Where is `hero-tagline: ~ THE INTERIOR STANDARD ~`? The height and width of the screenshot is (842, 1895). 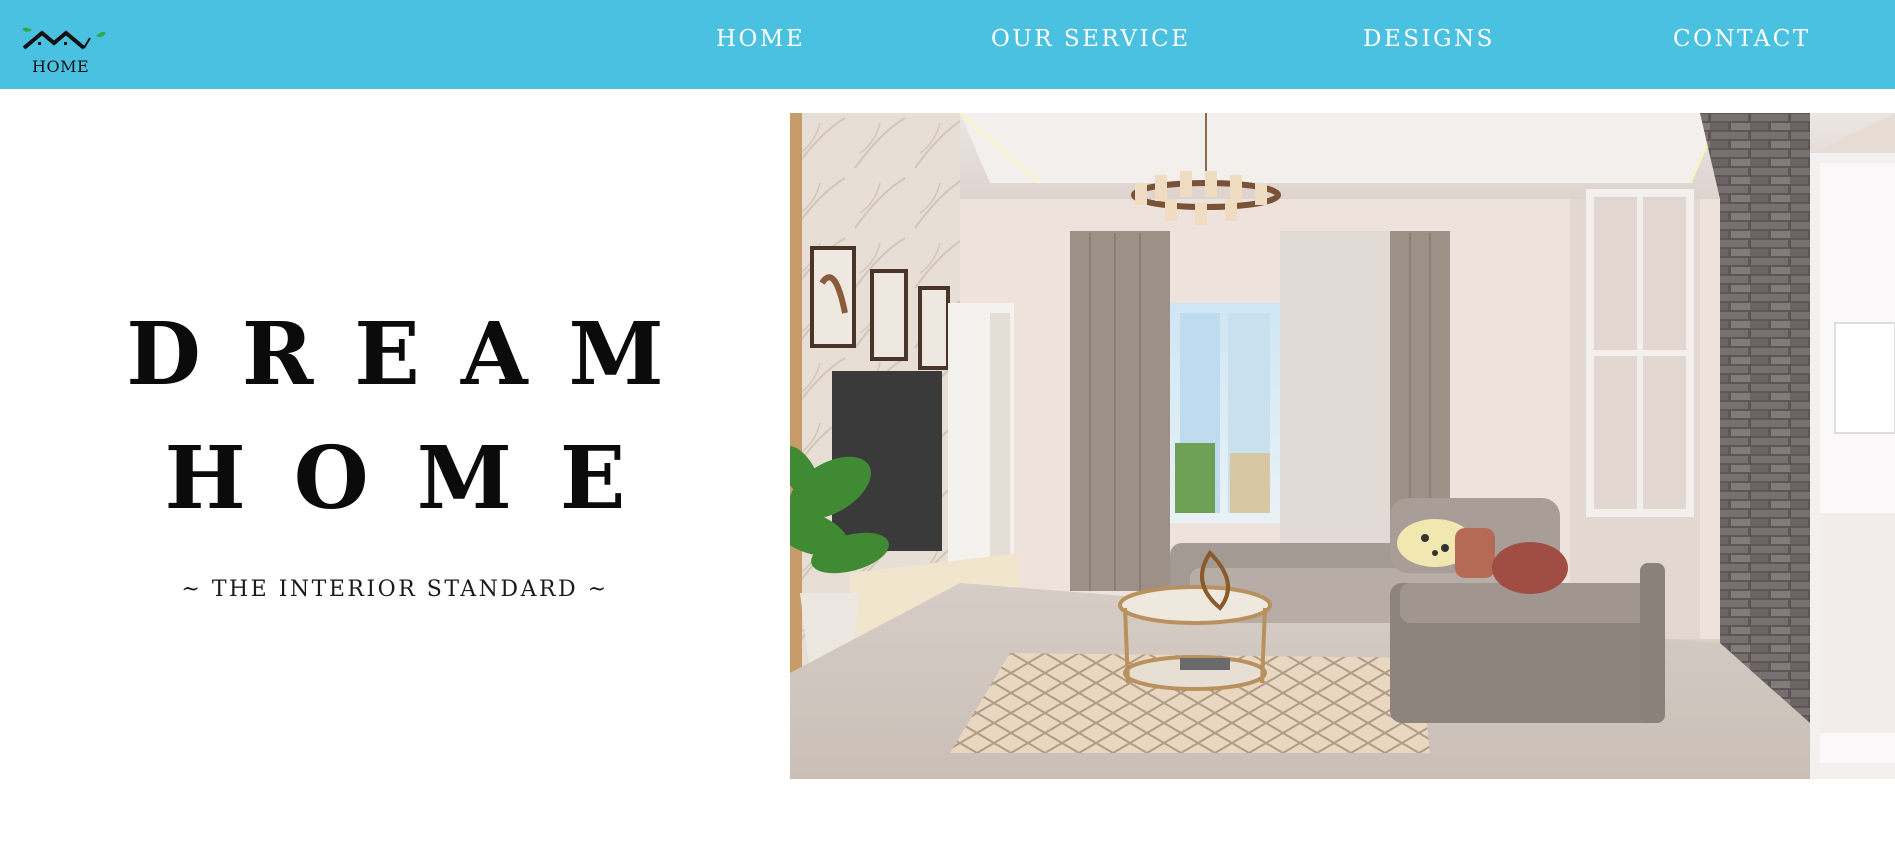
hero-tagline: ~ THE INTERIOR STANDARD ~ is located at coordinates (395, 589).